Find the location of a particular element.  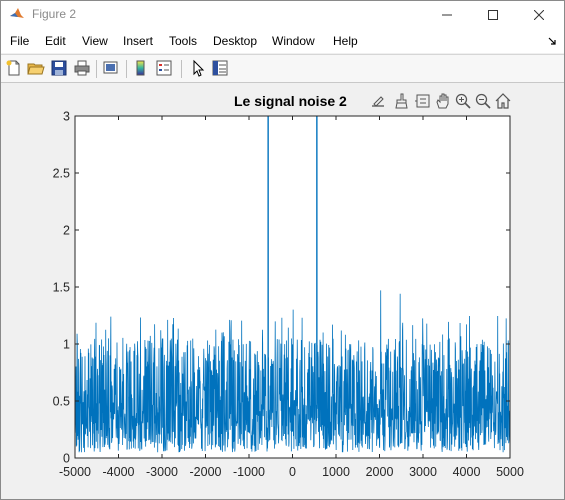

close-button is located at coordinates (539, 15).